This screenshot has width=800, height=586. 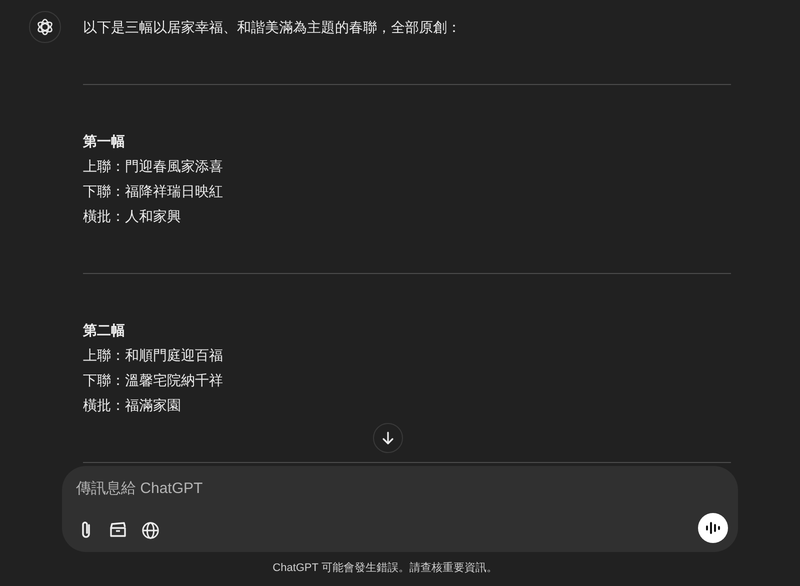 I want to click on disclaimer-text: ChatGPT 可能會發生錯誤。請查核重要資訊。, so click(x=385, y=568).